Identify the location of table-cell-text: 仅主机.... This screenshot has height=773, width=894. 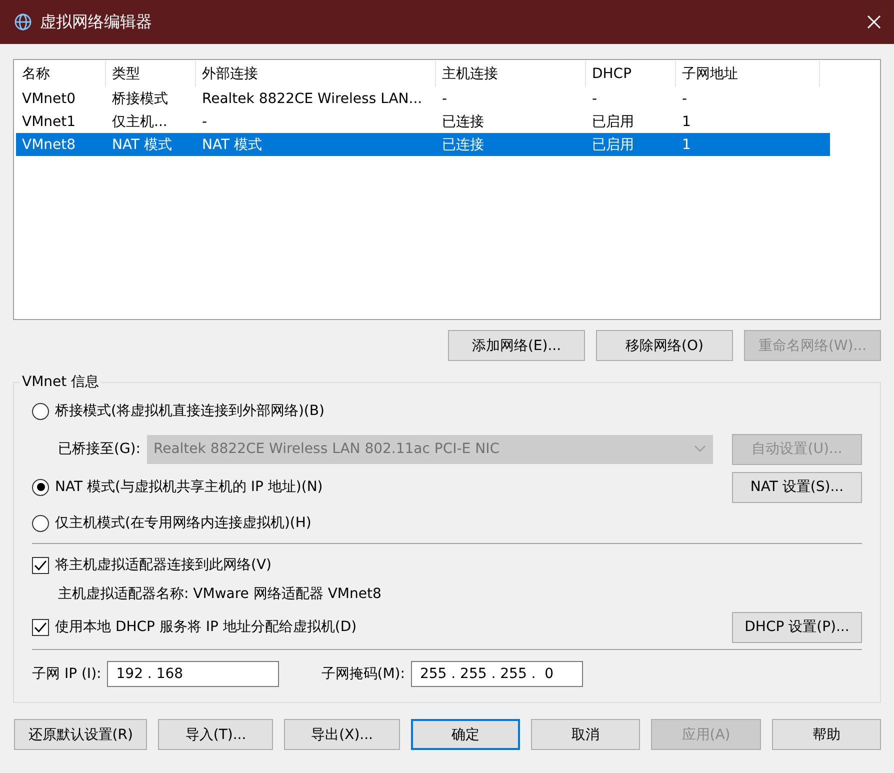
(139, 121).